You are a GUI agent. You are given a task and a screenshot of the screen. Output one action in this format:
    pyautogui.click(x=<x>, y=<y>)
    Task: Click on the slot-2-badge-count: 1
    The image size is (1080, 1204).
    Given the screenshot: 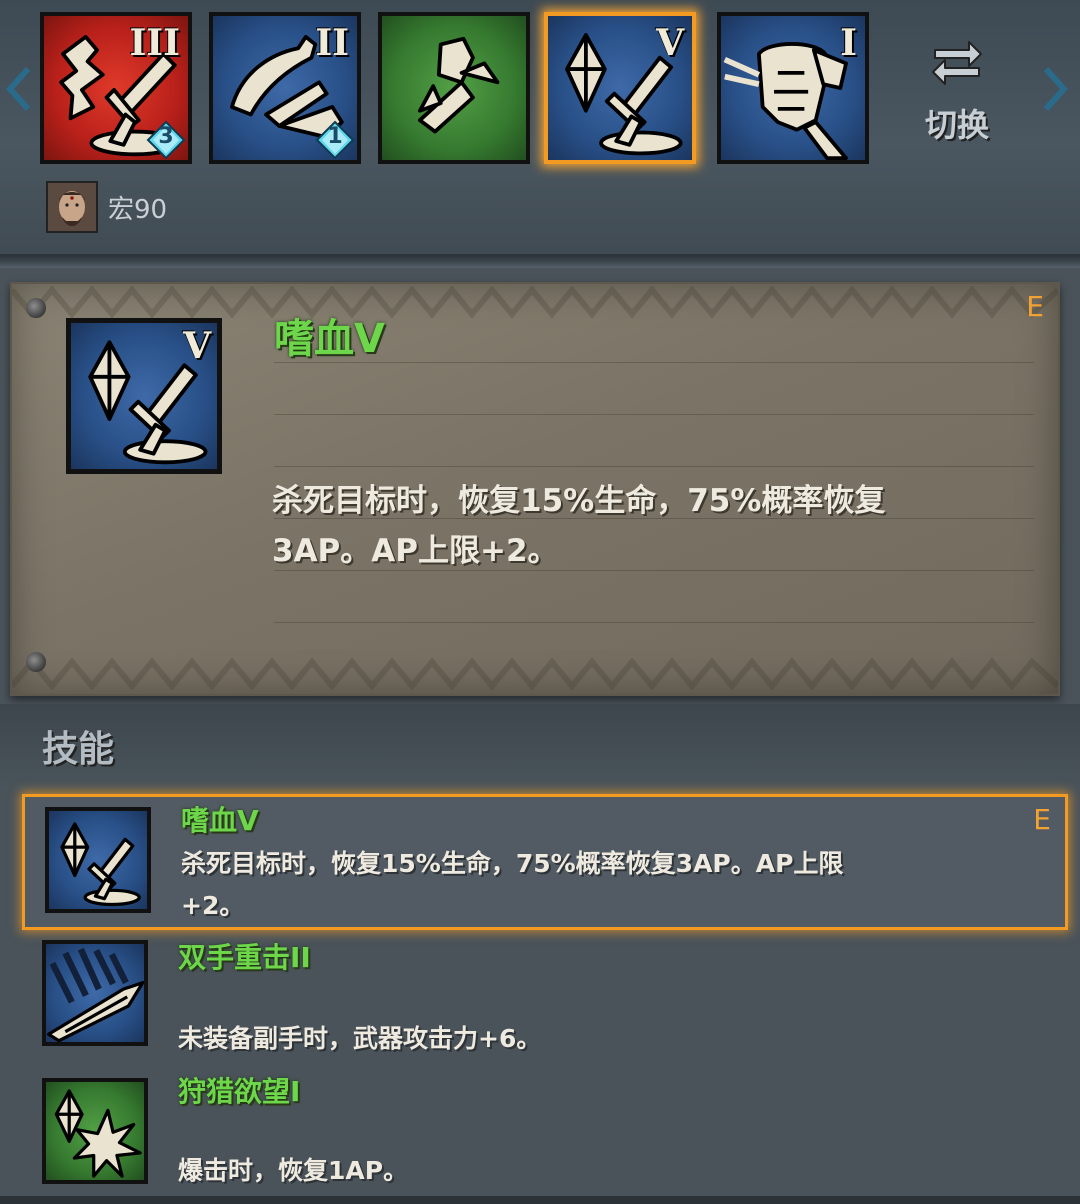 What is the action you would take?
    pyautogui.click(x=335, y=136)
    